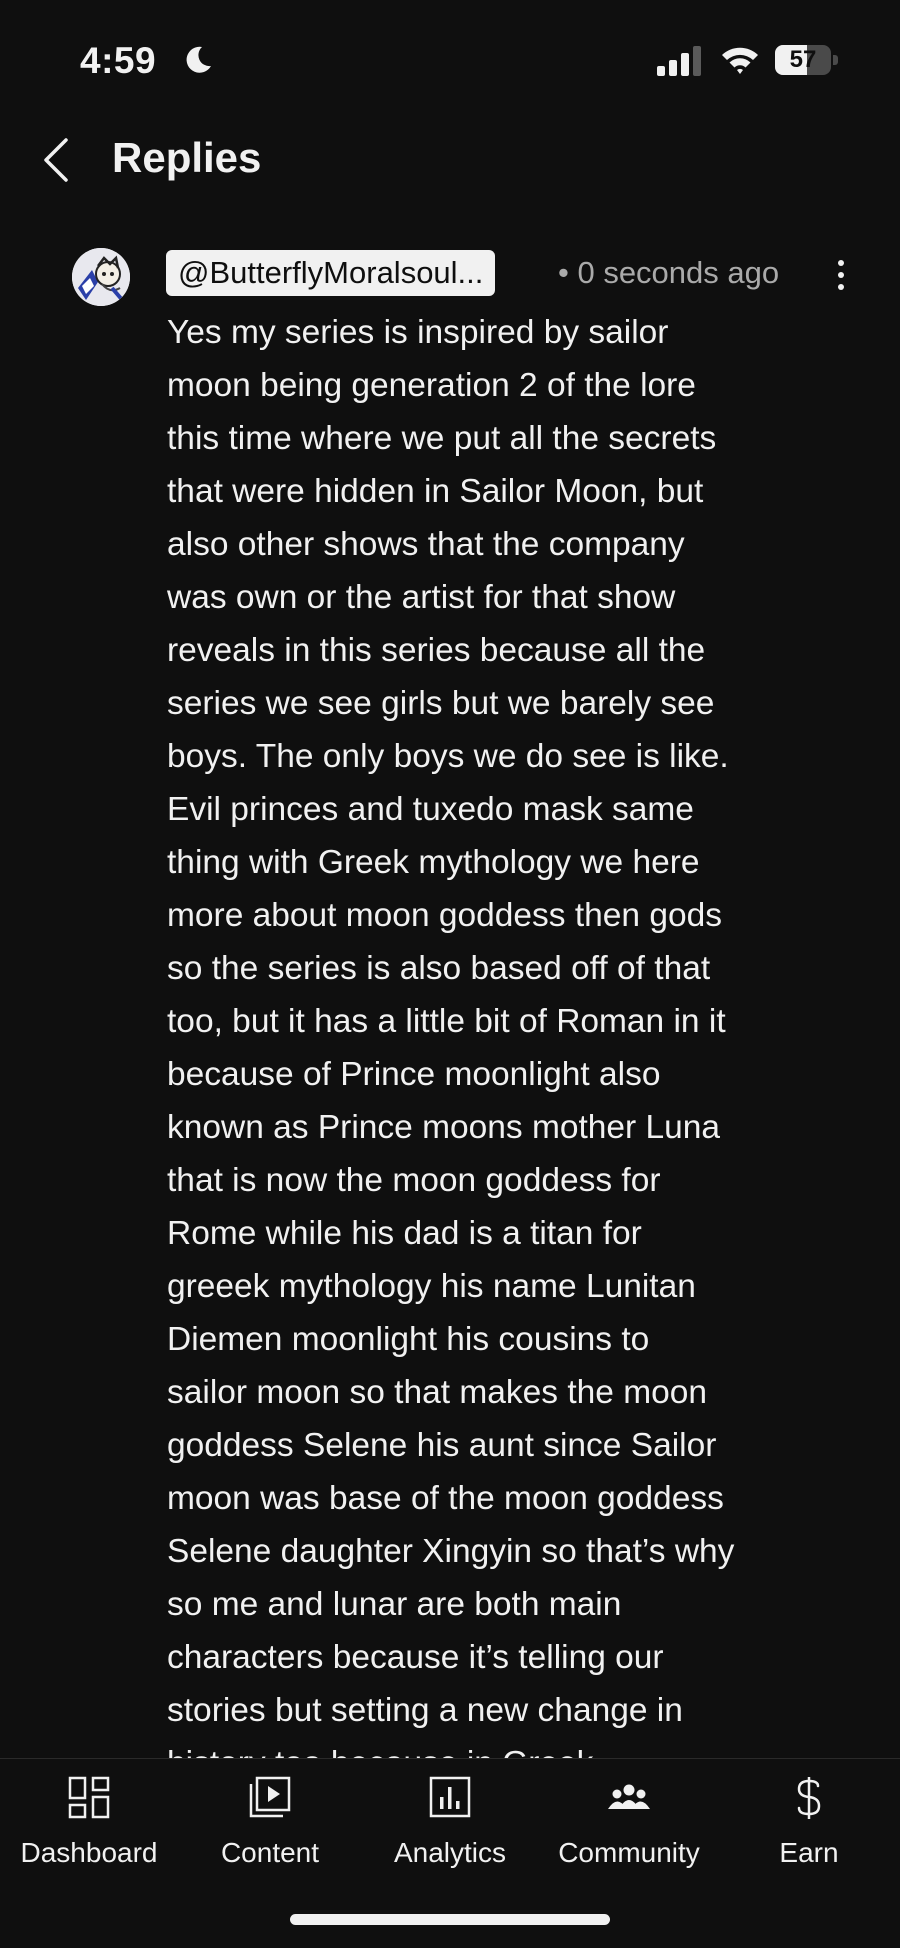 The height and width of the screenshot is (1948, 900). I want to click on wifi-icon, so click(740, 60).